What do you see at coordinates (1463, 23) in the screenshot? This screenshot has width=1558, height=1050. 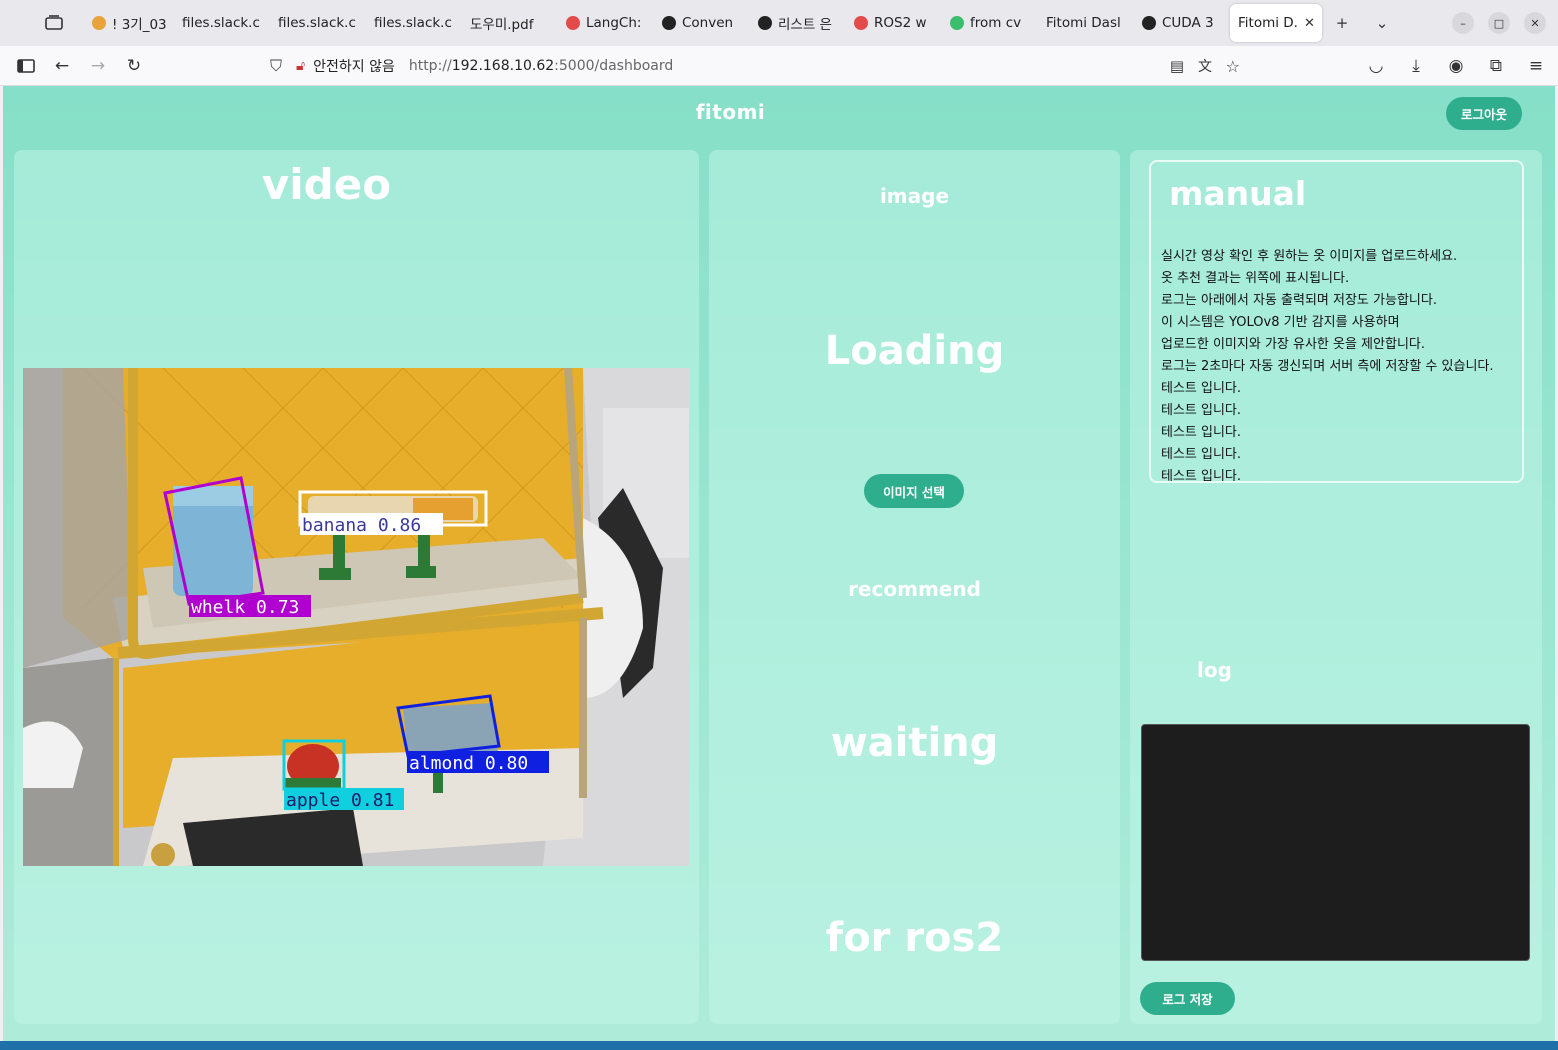 I see `minimize-icon: –` at bounding box center [1463, 23].